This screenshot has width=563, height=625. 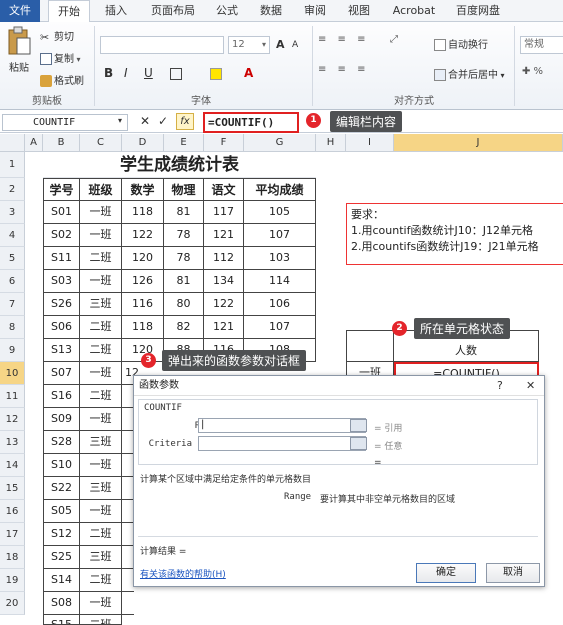 What do you see at coordinates (280, 258) in the screenshot?
I see `table-cell: 103` at bounding box center [280, 258].